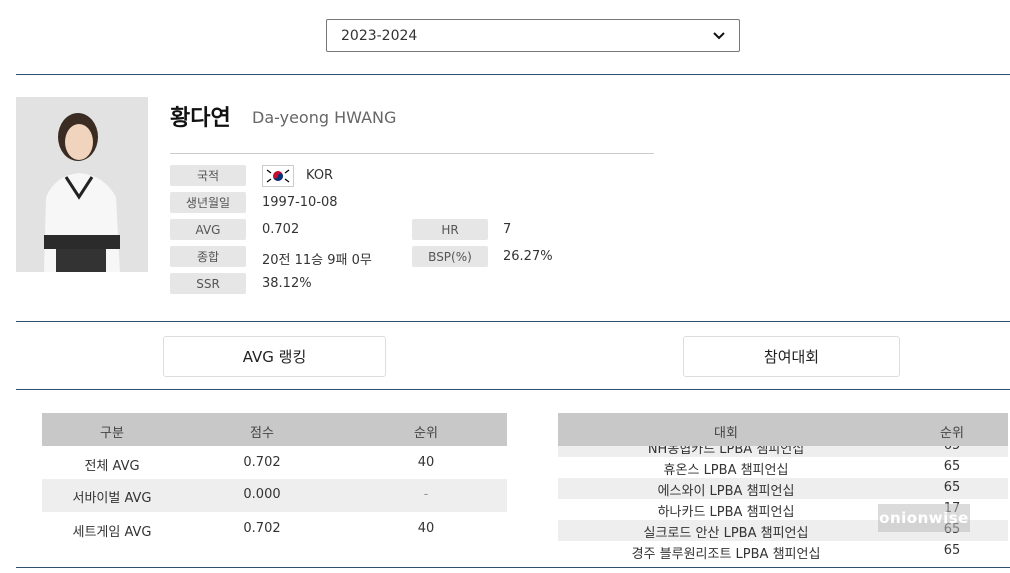 This screenshot has height=573, width=1010. What do you see at coordinates (528, 256) in the screenshot?
I see `bsp-value: 26.27%` at bounding box center [528, 256].